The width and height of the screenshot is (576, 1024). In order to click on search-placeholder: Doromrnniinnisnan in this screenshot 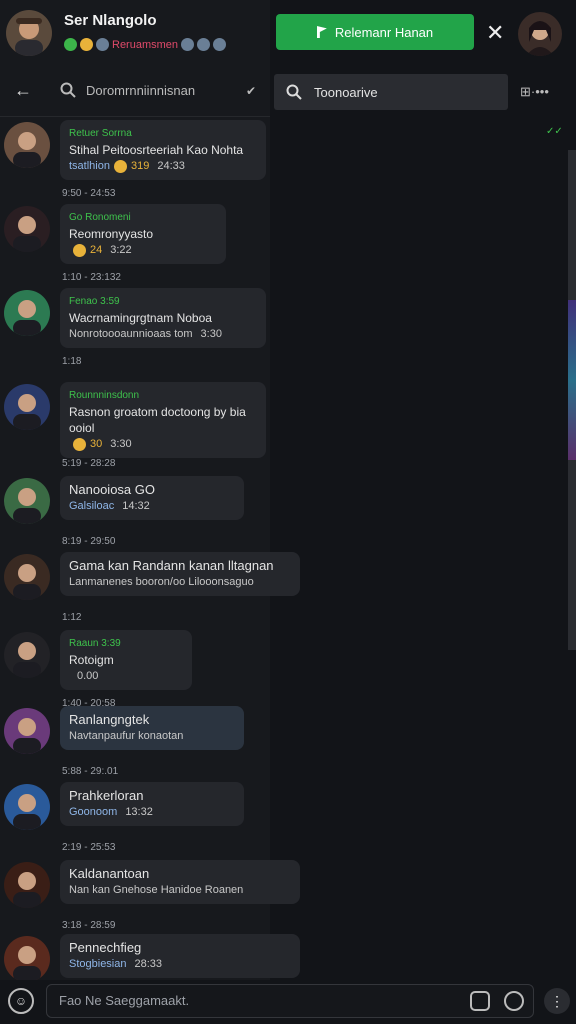, I will do `click(141, 90)`.